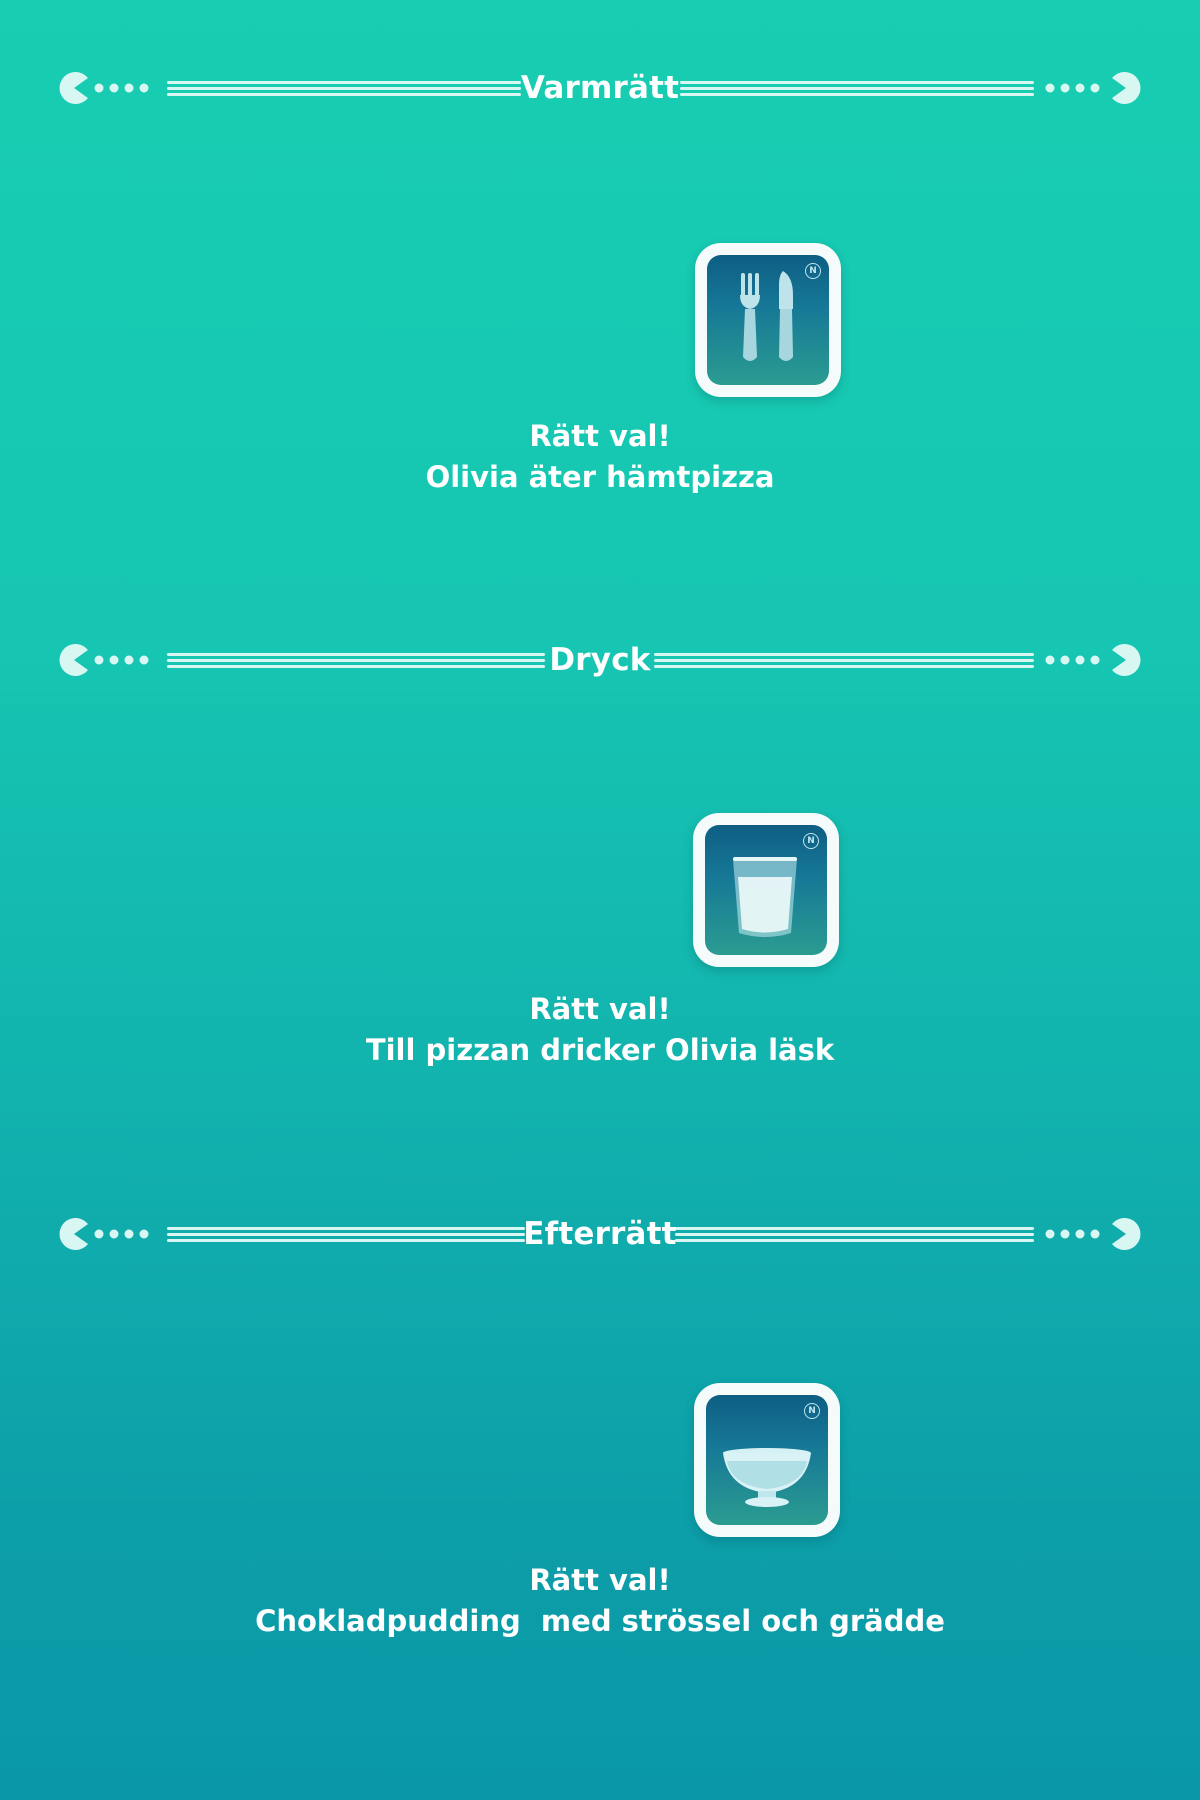 This screenshot has width=1200, height=1800. I want to click on result-text: Rätt val! Olivia äter hämtpizza, so click(600, 457).